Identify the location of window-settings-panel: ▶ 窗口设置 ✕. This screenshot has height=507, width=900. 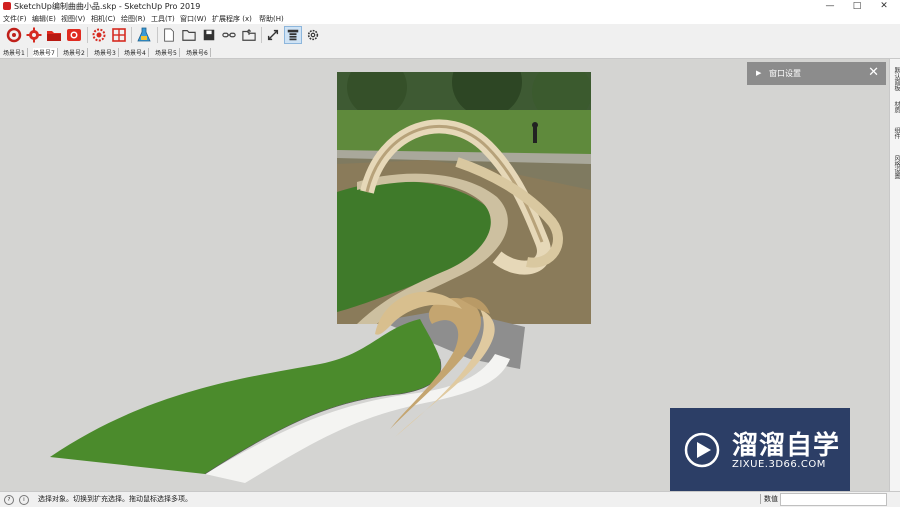
(816, 73).